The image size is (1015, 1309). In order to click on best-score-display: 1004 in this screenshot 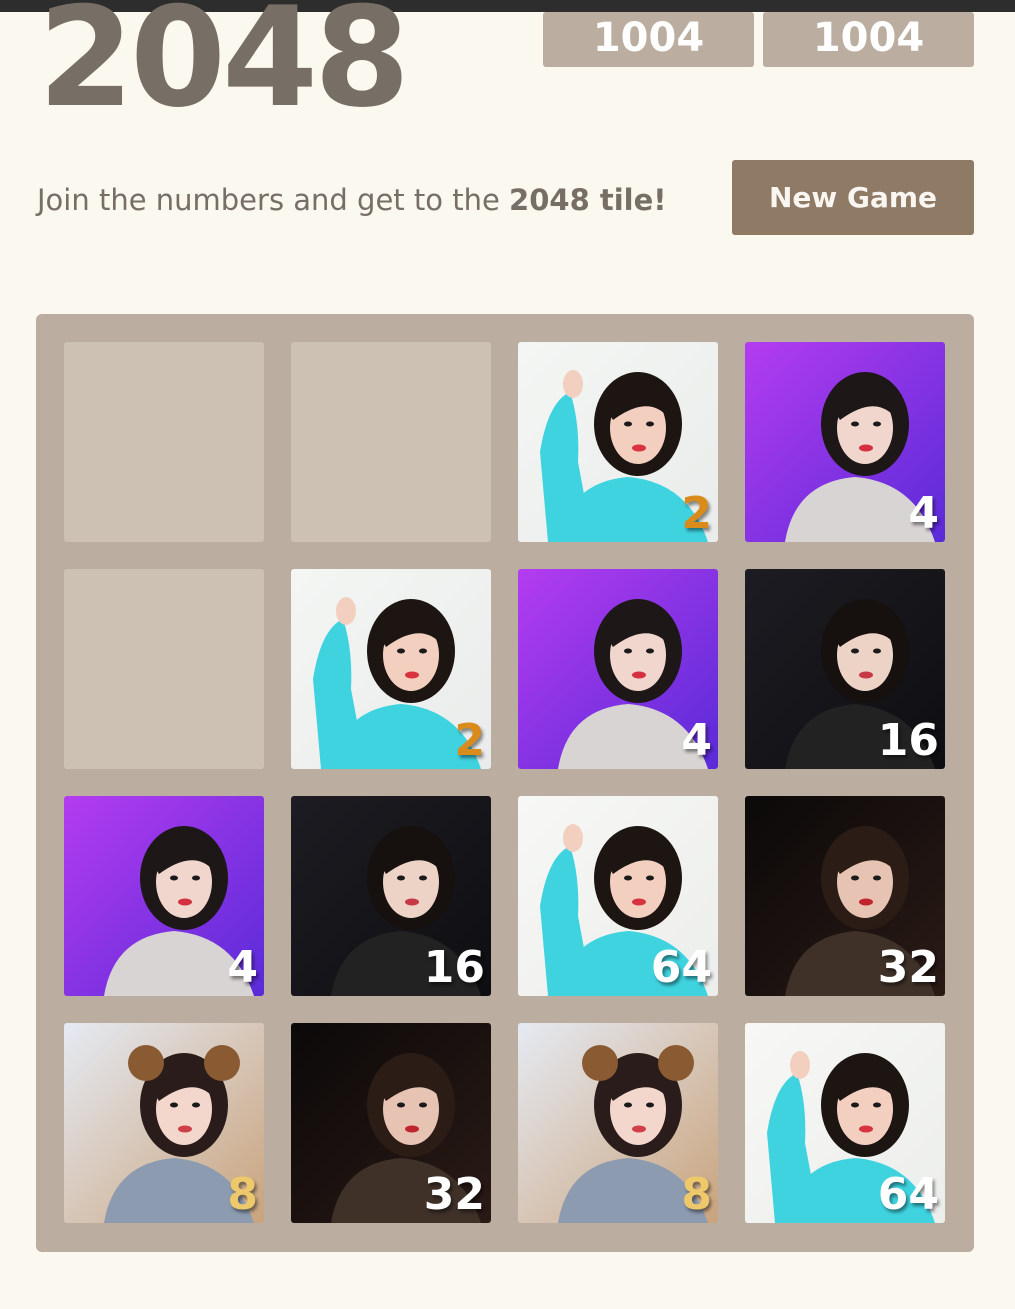, I will do `click(868, 39)`.